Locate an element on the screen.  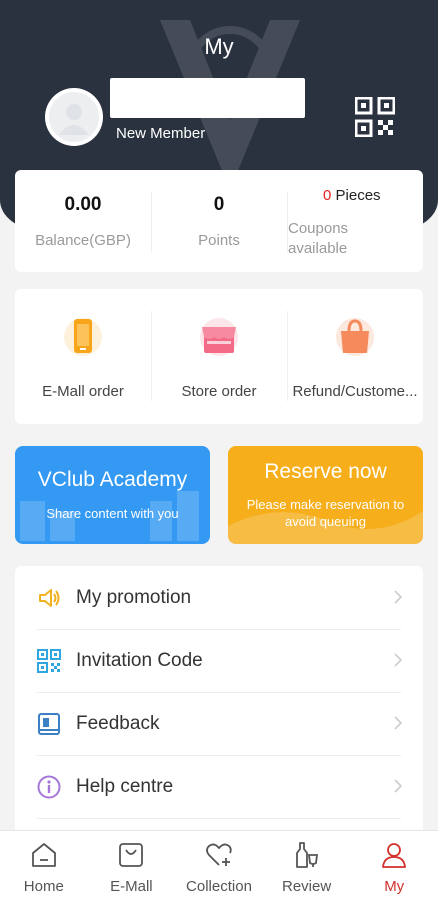
reserve-title: Reserve now is located at coordinates (325, 471).